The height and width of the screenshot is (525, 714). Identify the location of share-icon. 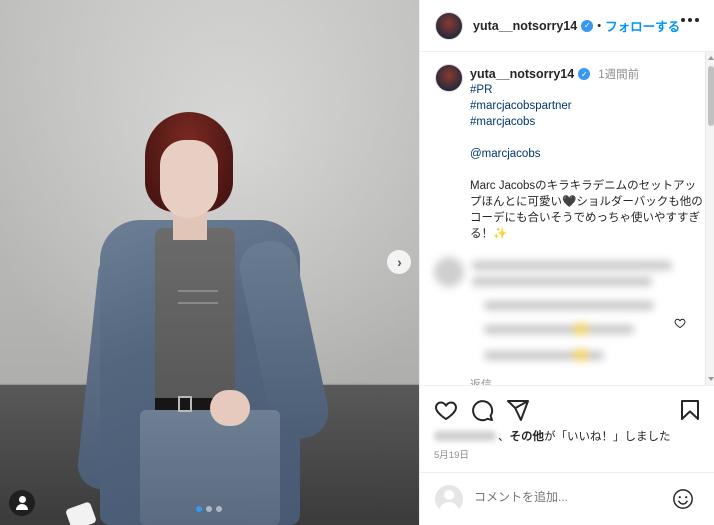
(518, 410).